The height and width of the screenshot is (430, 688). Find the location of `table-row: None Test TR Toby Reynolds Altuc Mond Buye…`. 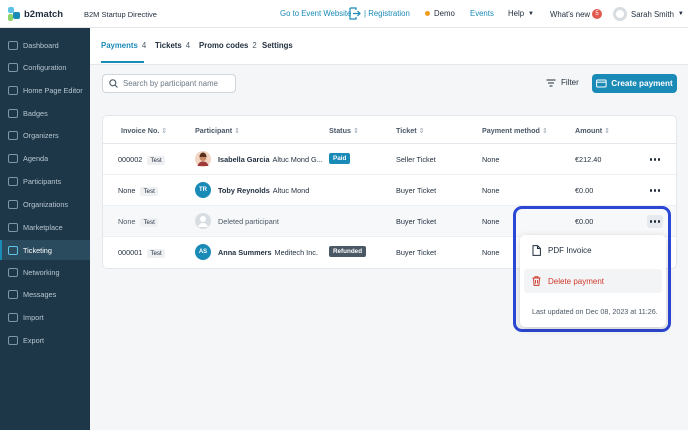

table-row: None Test TR Toby Reynolds Altuc Mond Buye… is located at coordinates (389, 190).